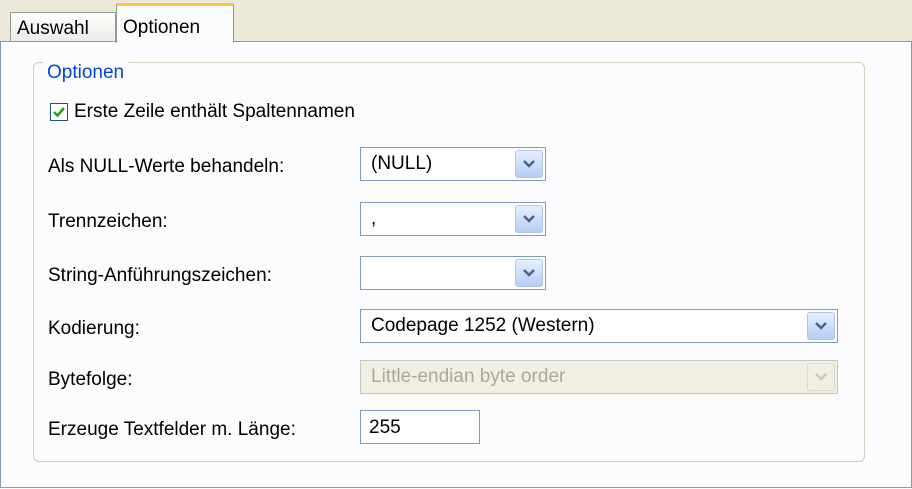 The image size is (912, 489). What do you see at coordinates (468, 376) in the screenshot?
I see `byte-order-value: Little-endian byte order` at bounding box center [468, 376].